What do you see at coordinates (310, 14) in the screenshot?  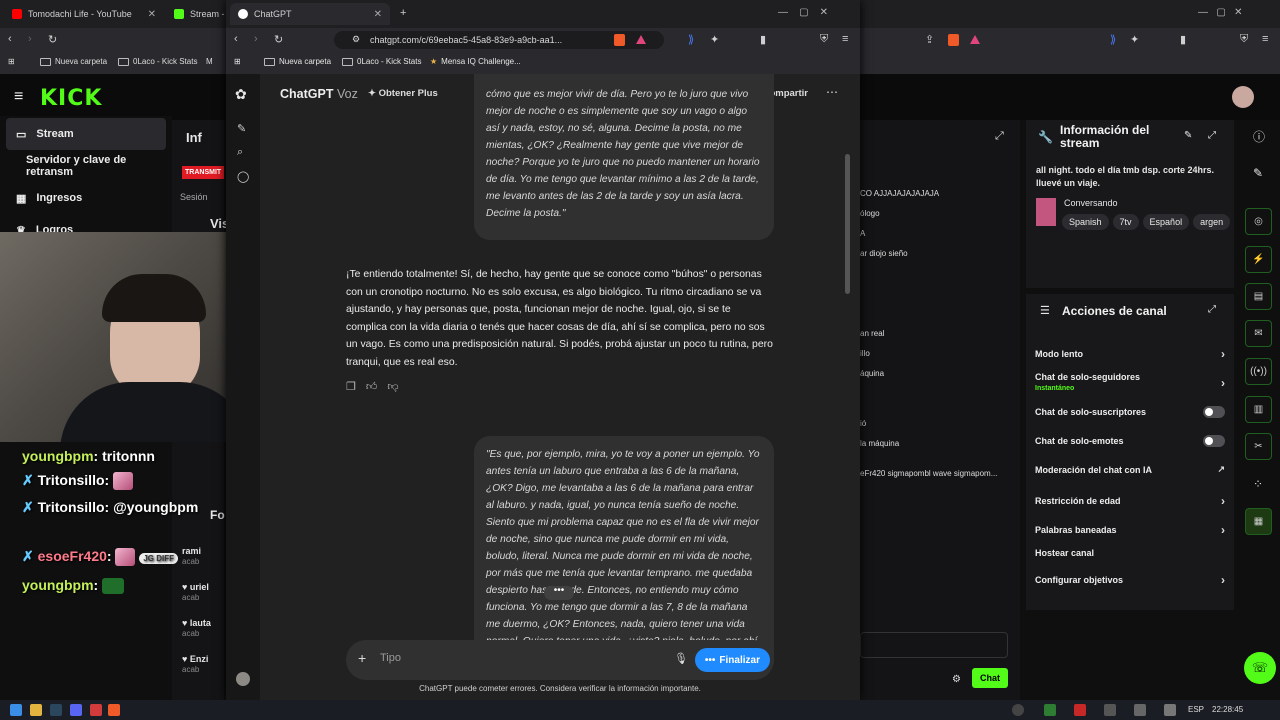 I see `tab-chatgpt: ChatGPT ✕` at bounding box center [310, 14].